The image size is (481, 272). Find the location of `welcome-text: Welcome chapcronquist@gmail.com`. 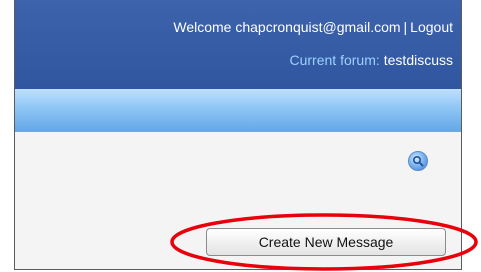

welcome-text: Welcome chapcronquist@gmail.com is located at coordinates (287, 27).